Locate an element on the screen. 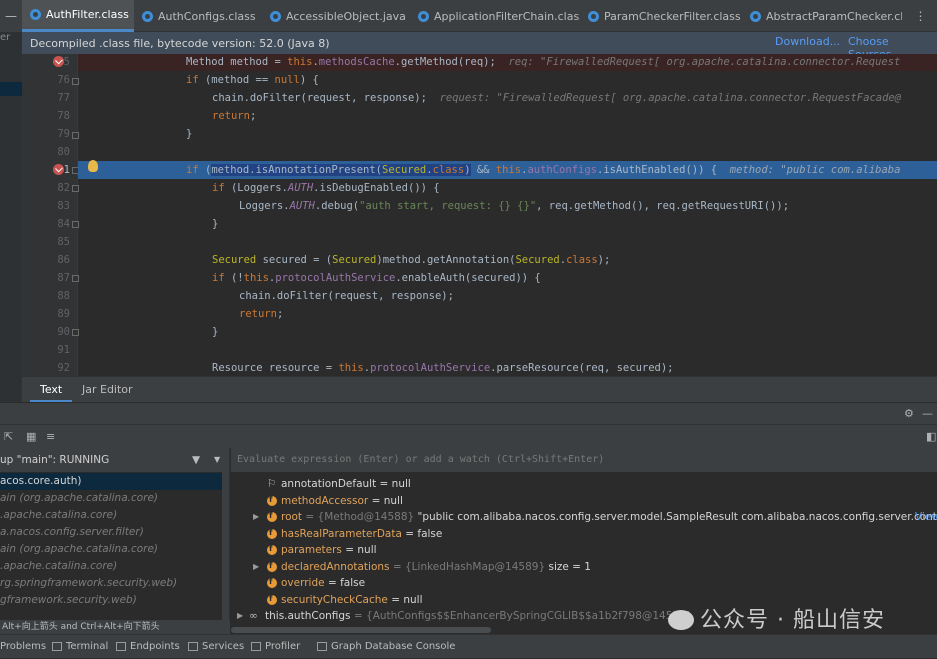 The image size is (937, 659). line-number: 82 is located at coordinates (46, 188).